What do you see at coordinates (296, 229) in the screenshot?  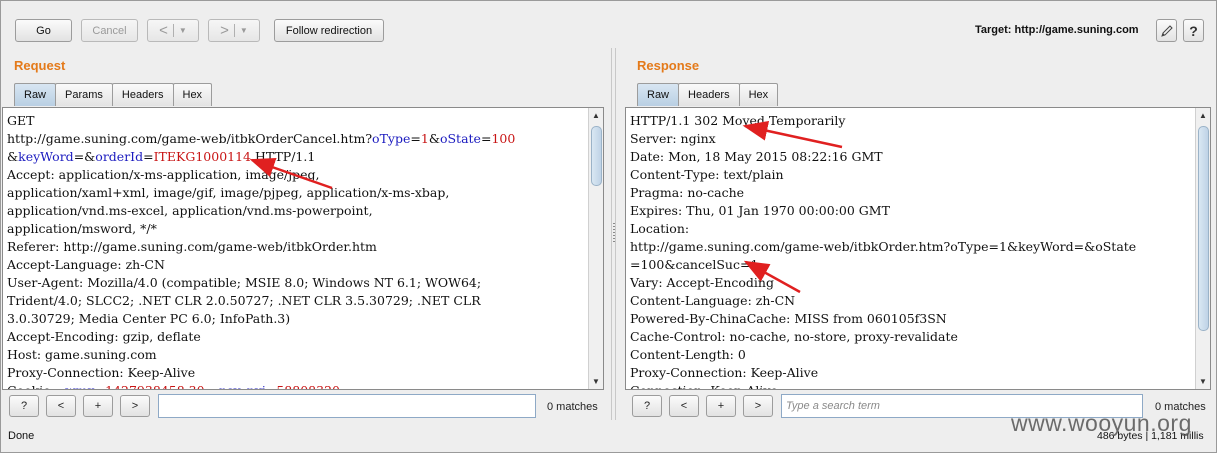 I see `text-line: application/msword, */*` at bounding box center [296, 229].